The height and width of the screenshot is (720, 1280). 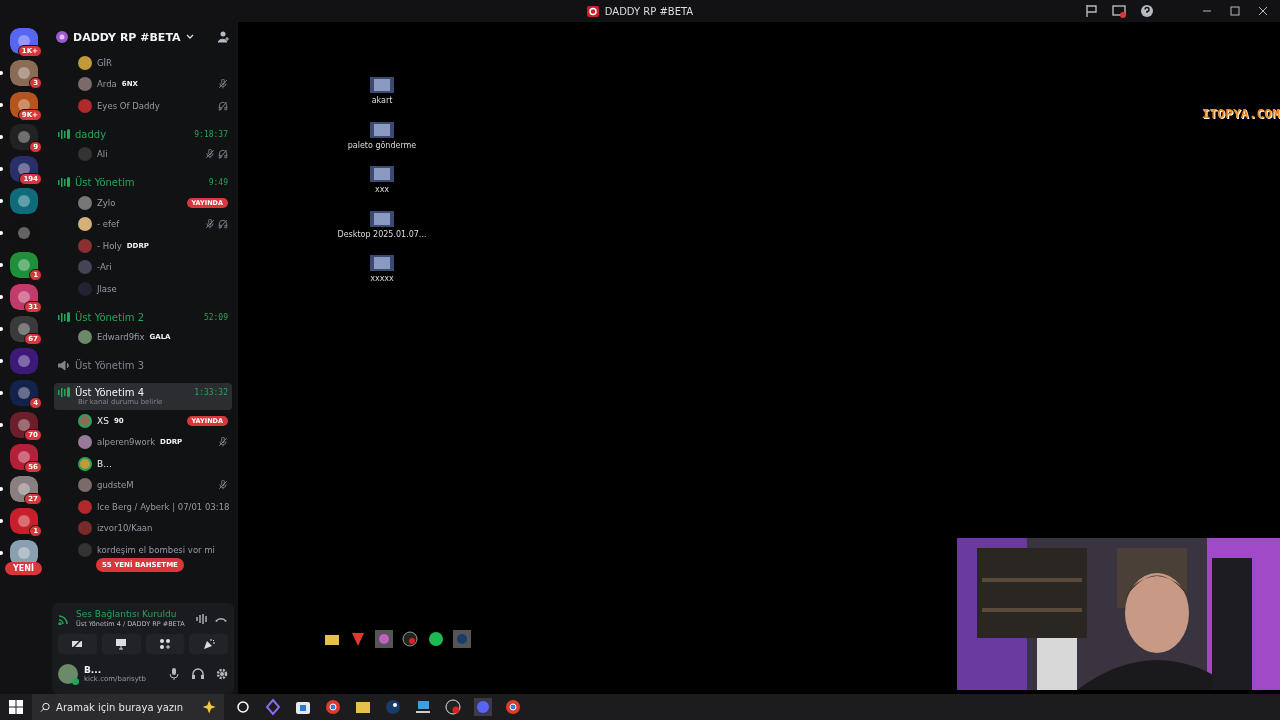 I want to click on search-field: Aramak için buraya yazın, so click(x=125, y=707).